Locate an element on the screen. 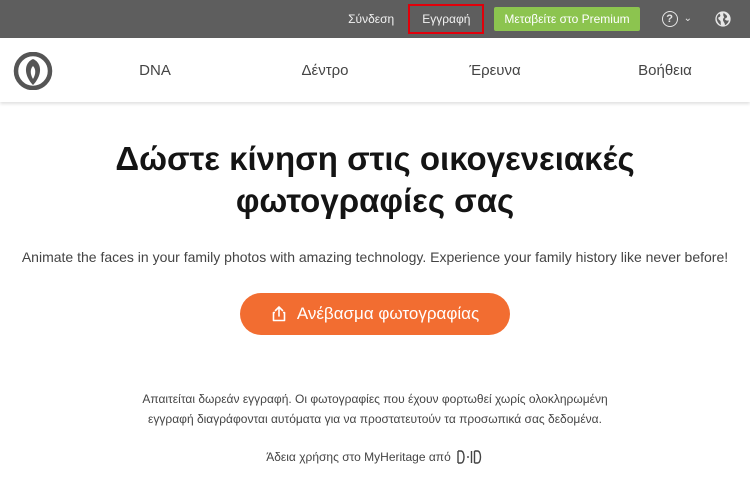 This screenshot has width=750, height=500. help-menu: ? ⌄ is located at coordinates (676, 19).